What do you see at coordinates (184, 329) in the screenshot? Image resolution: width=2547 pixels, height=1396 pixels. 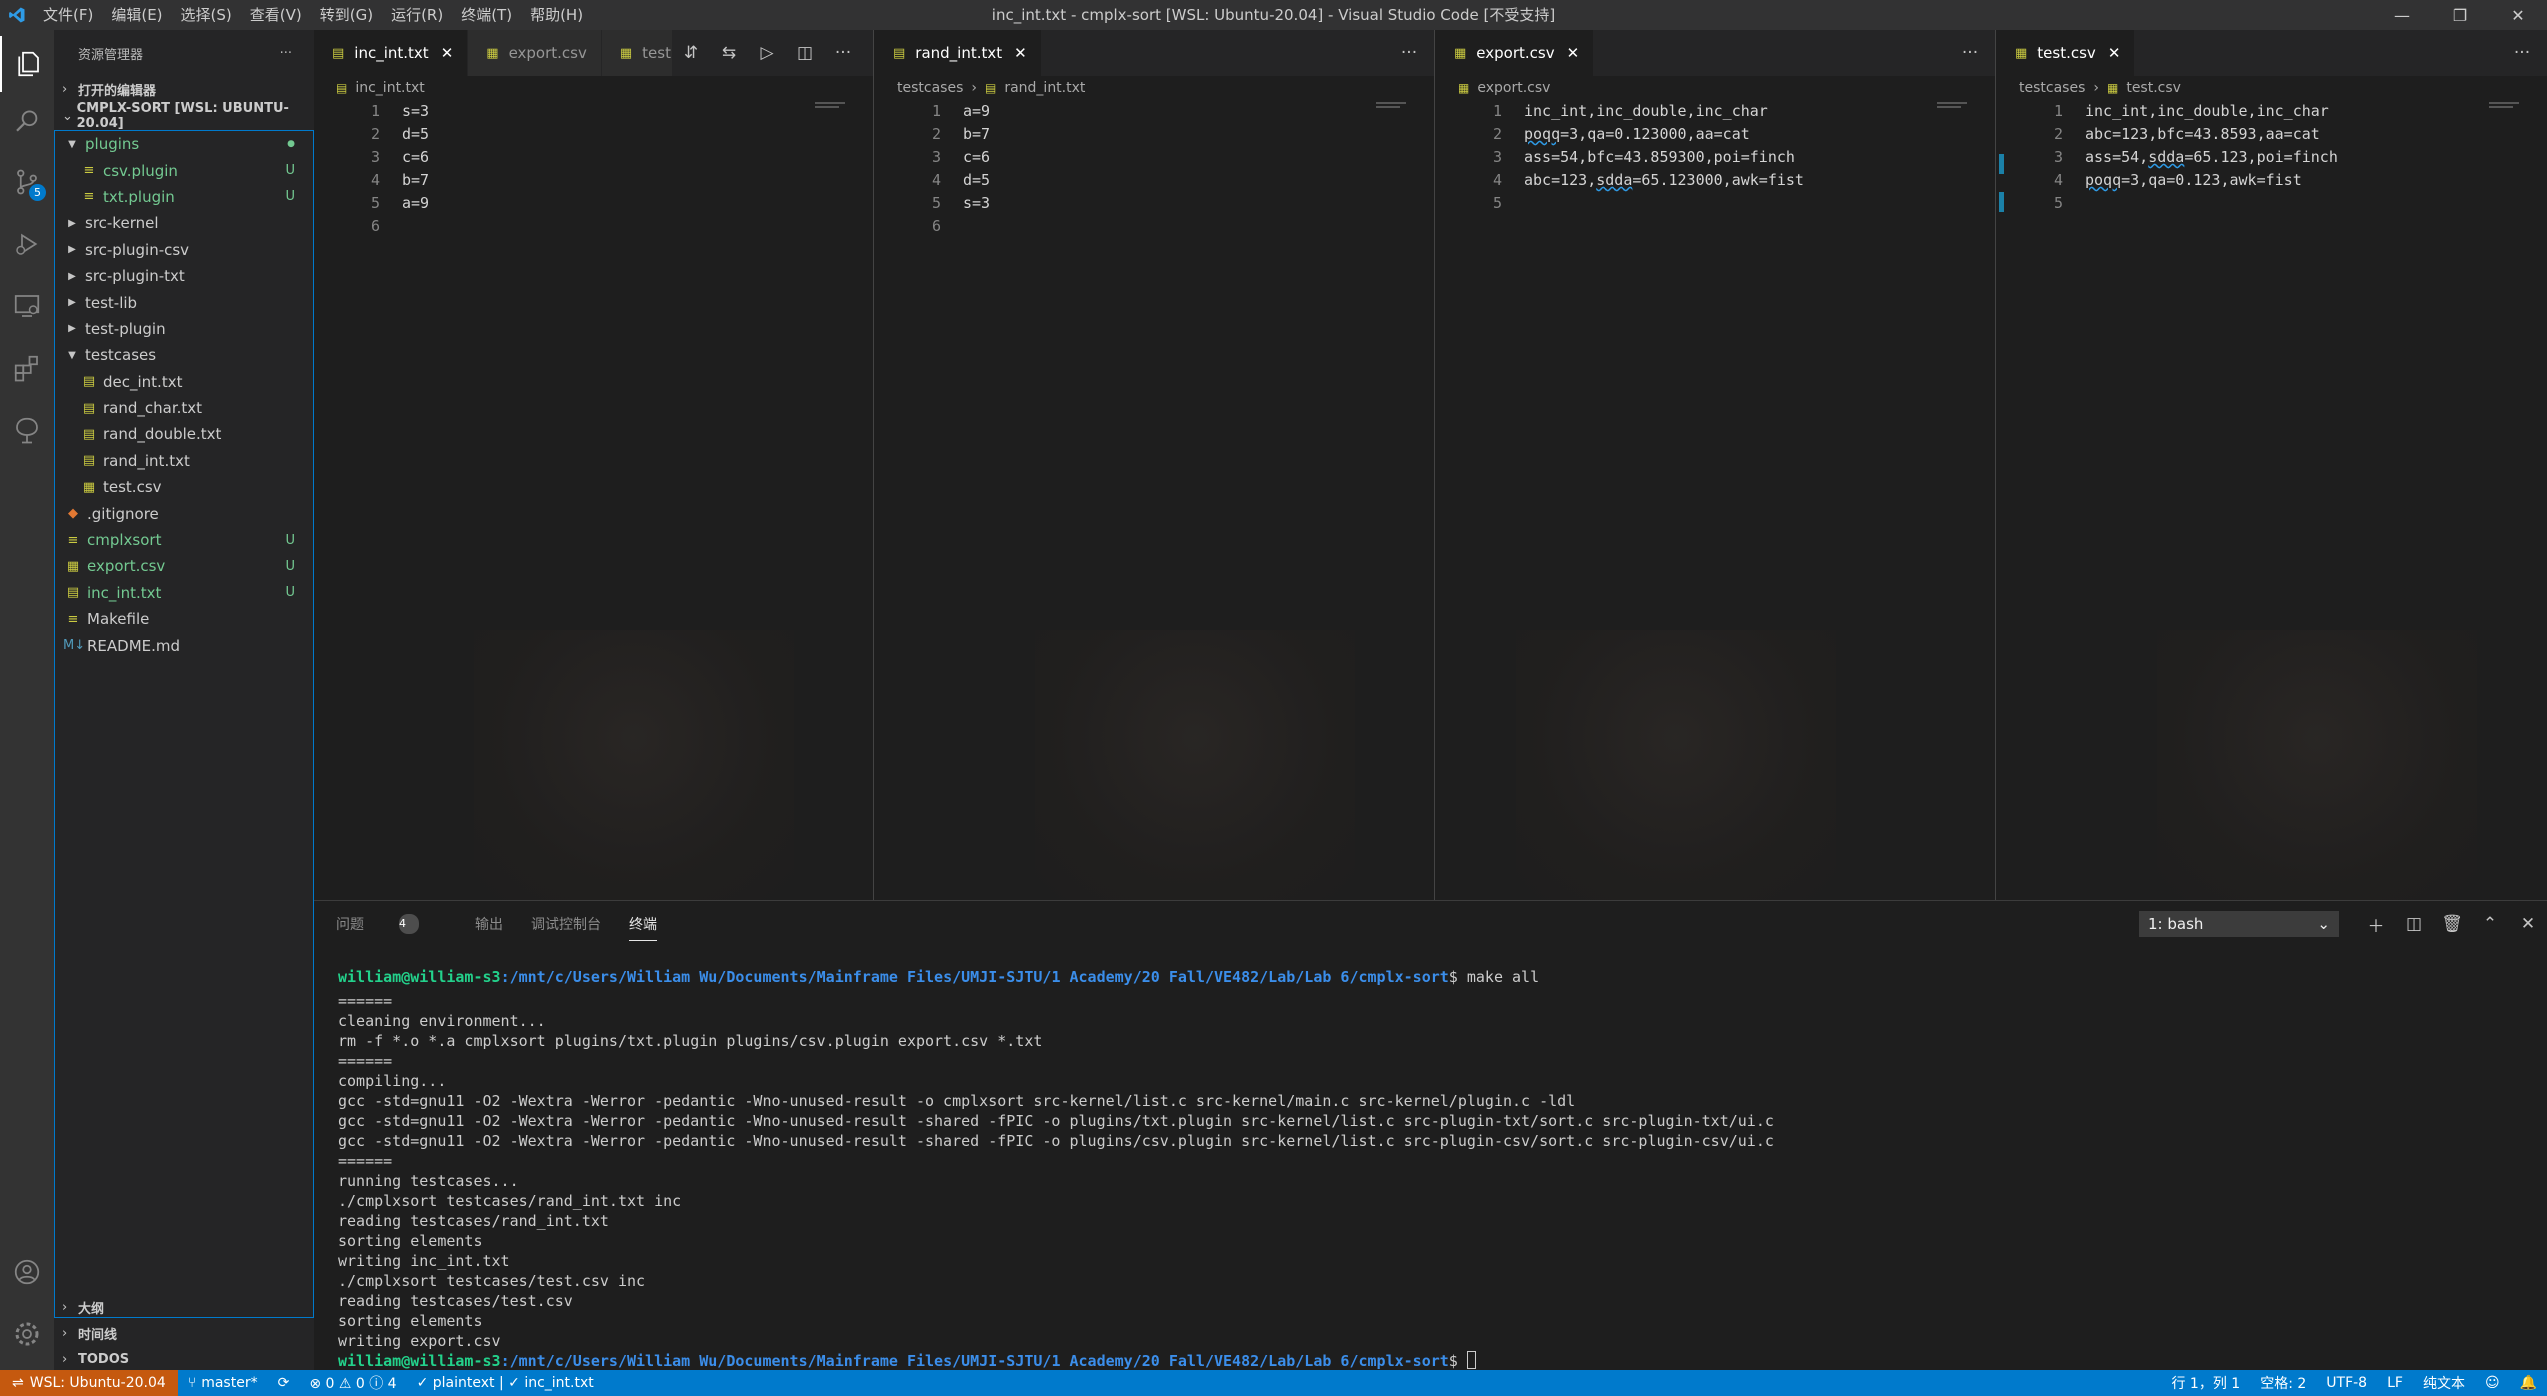 I see `tree-item-test-plugin: ▶ test-plugin` at bounding box center [184, 329].